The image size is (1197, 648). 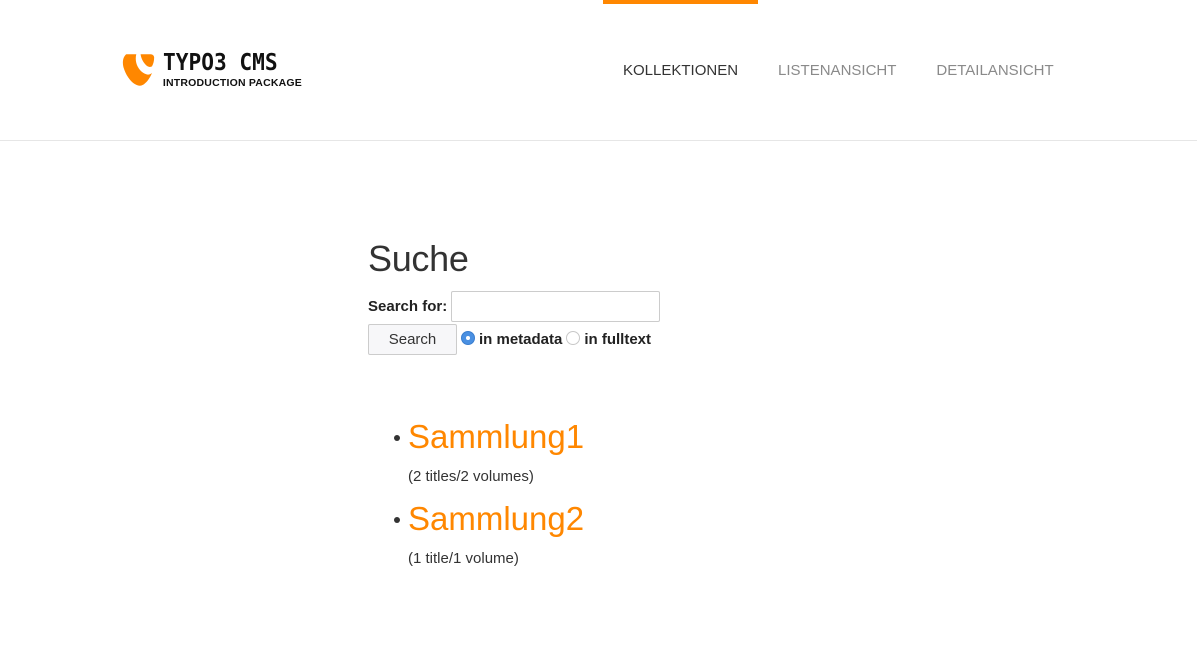 I want to click on radio-in-fulltext, so click(x=573, y=337).